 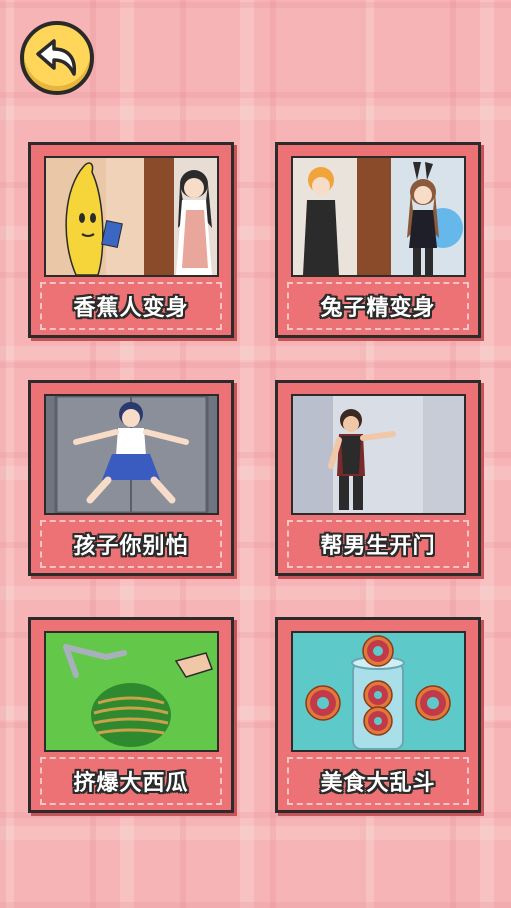 I want to click on level-label-box: 挤爆大西瓜, so click(x=131, y=781).